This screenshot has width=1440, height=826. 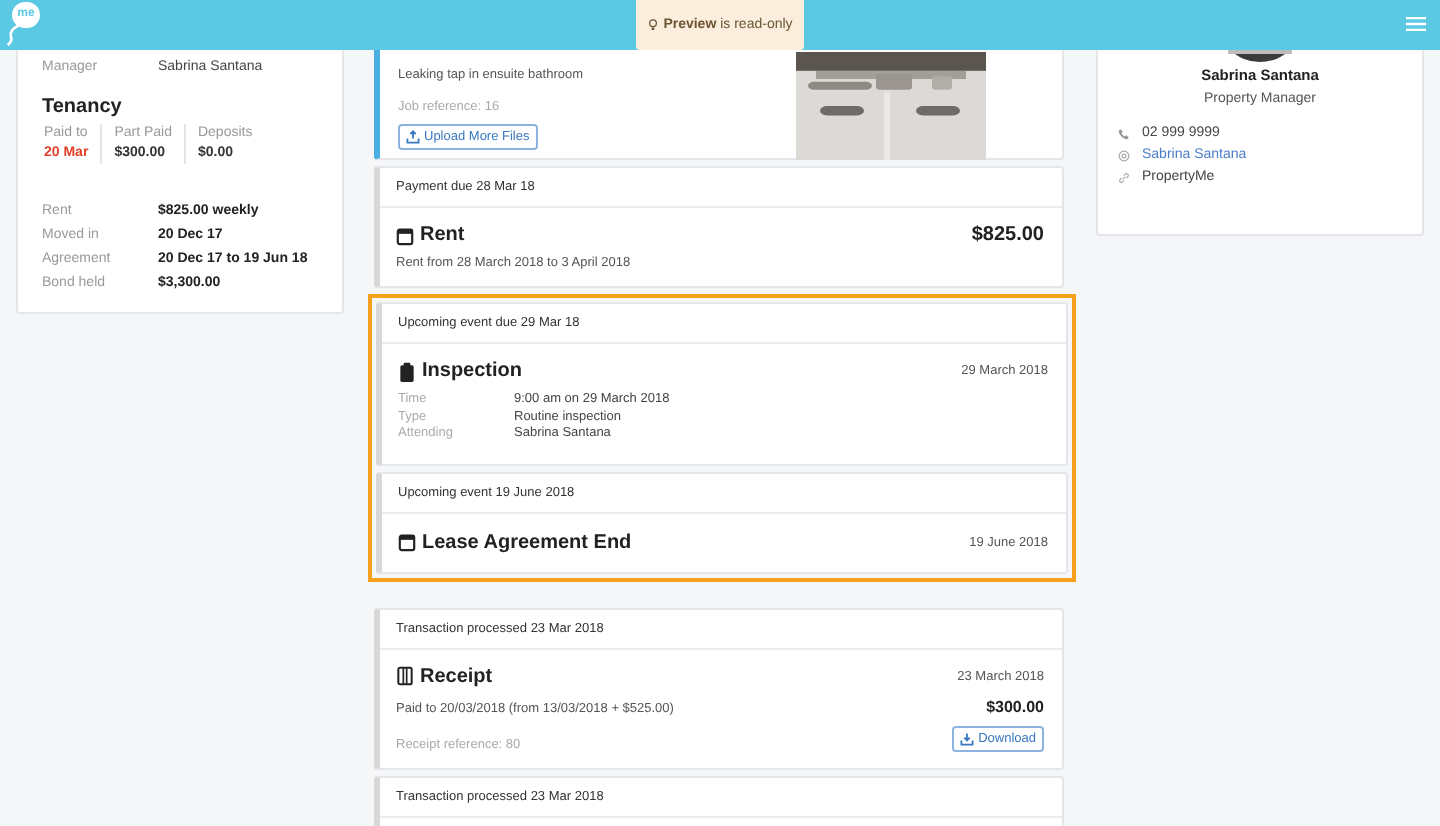 I want to click on receipt-icon, so click(x=405, y=676).